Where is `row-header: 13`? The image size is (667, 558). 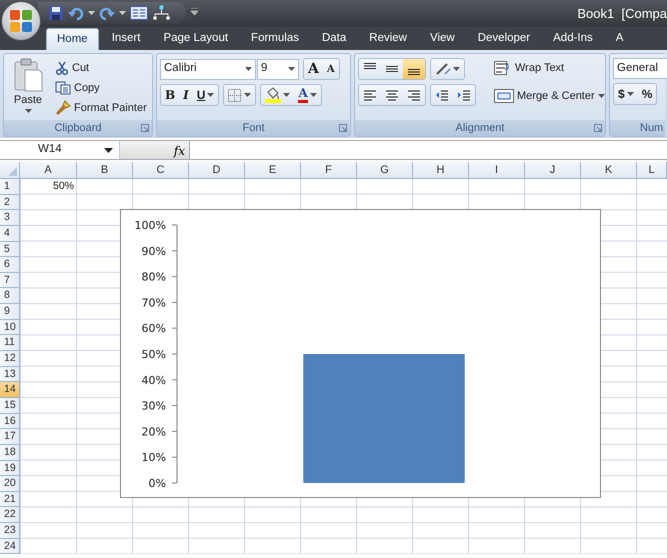 row-header: 13 is located at coordinates (10, 374).